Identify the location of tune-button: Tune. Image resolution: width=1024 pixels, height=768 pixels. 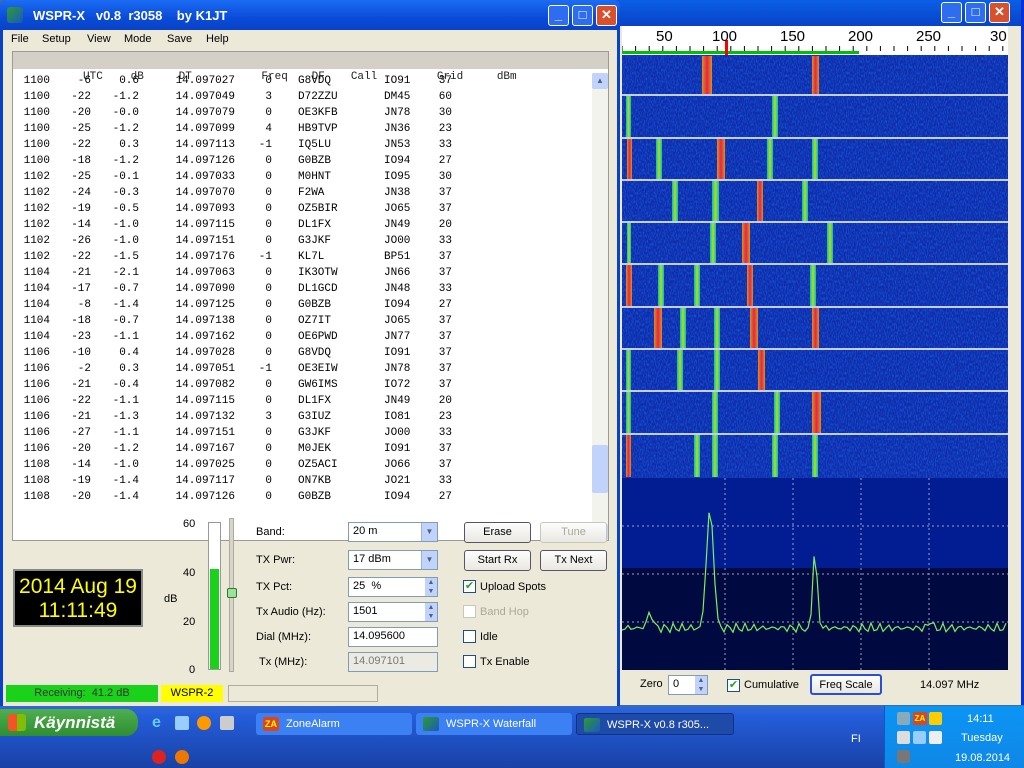
(573, 532).